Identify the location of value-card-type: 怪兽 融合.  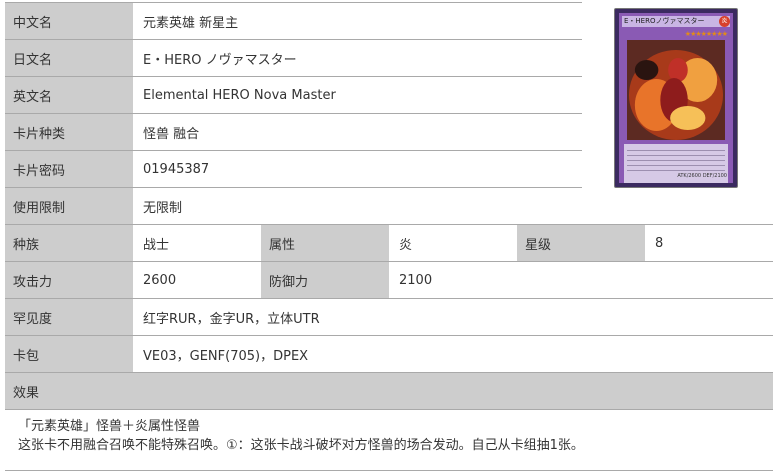
(357, 132).